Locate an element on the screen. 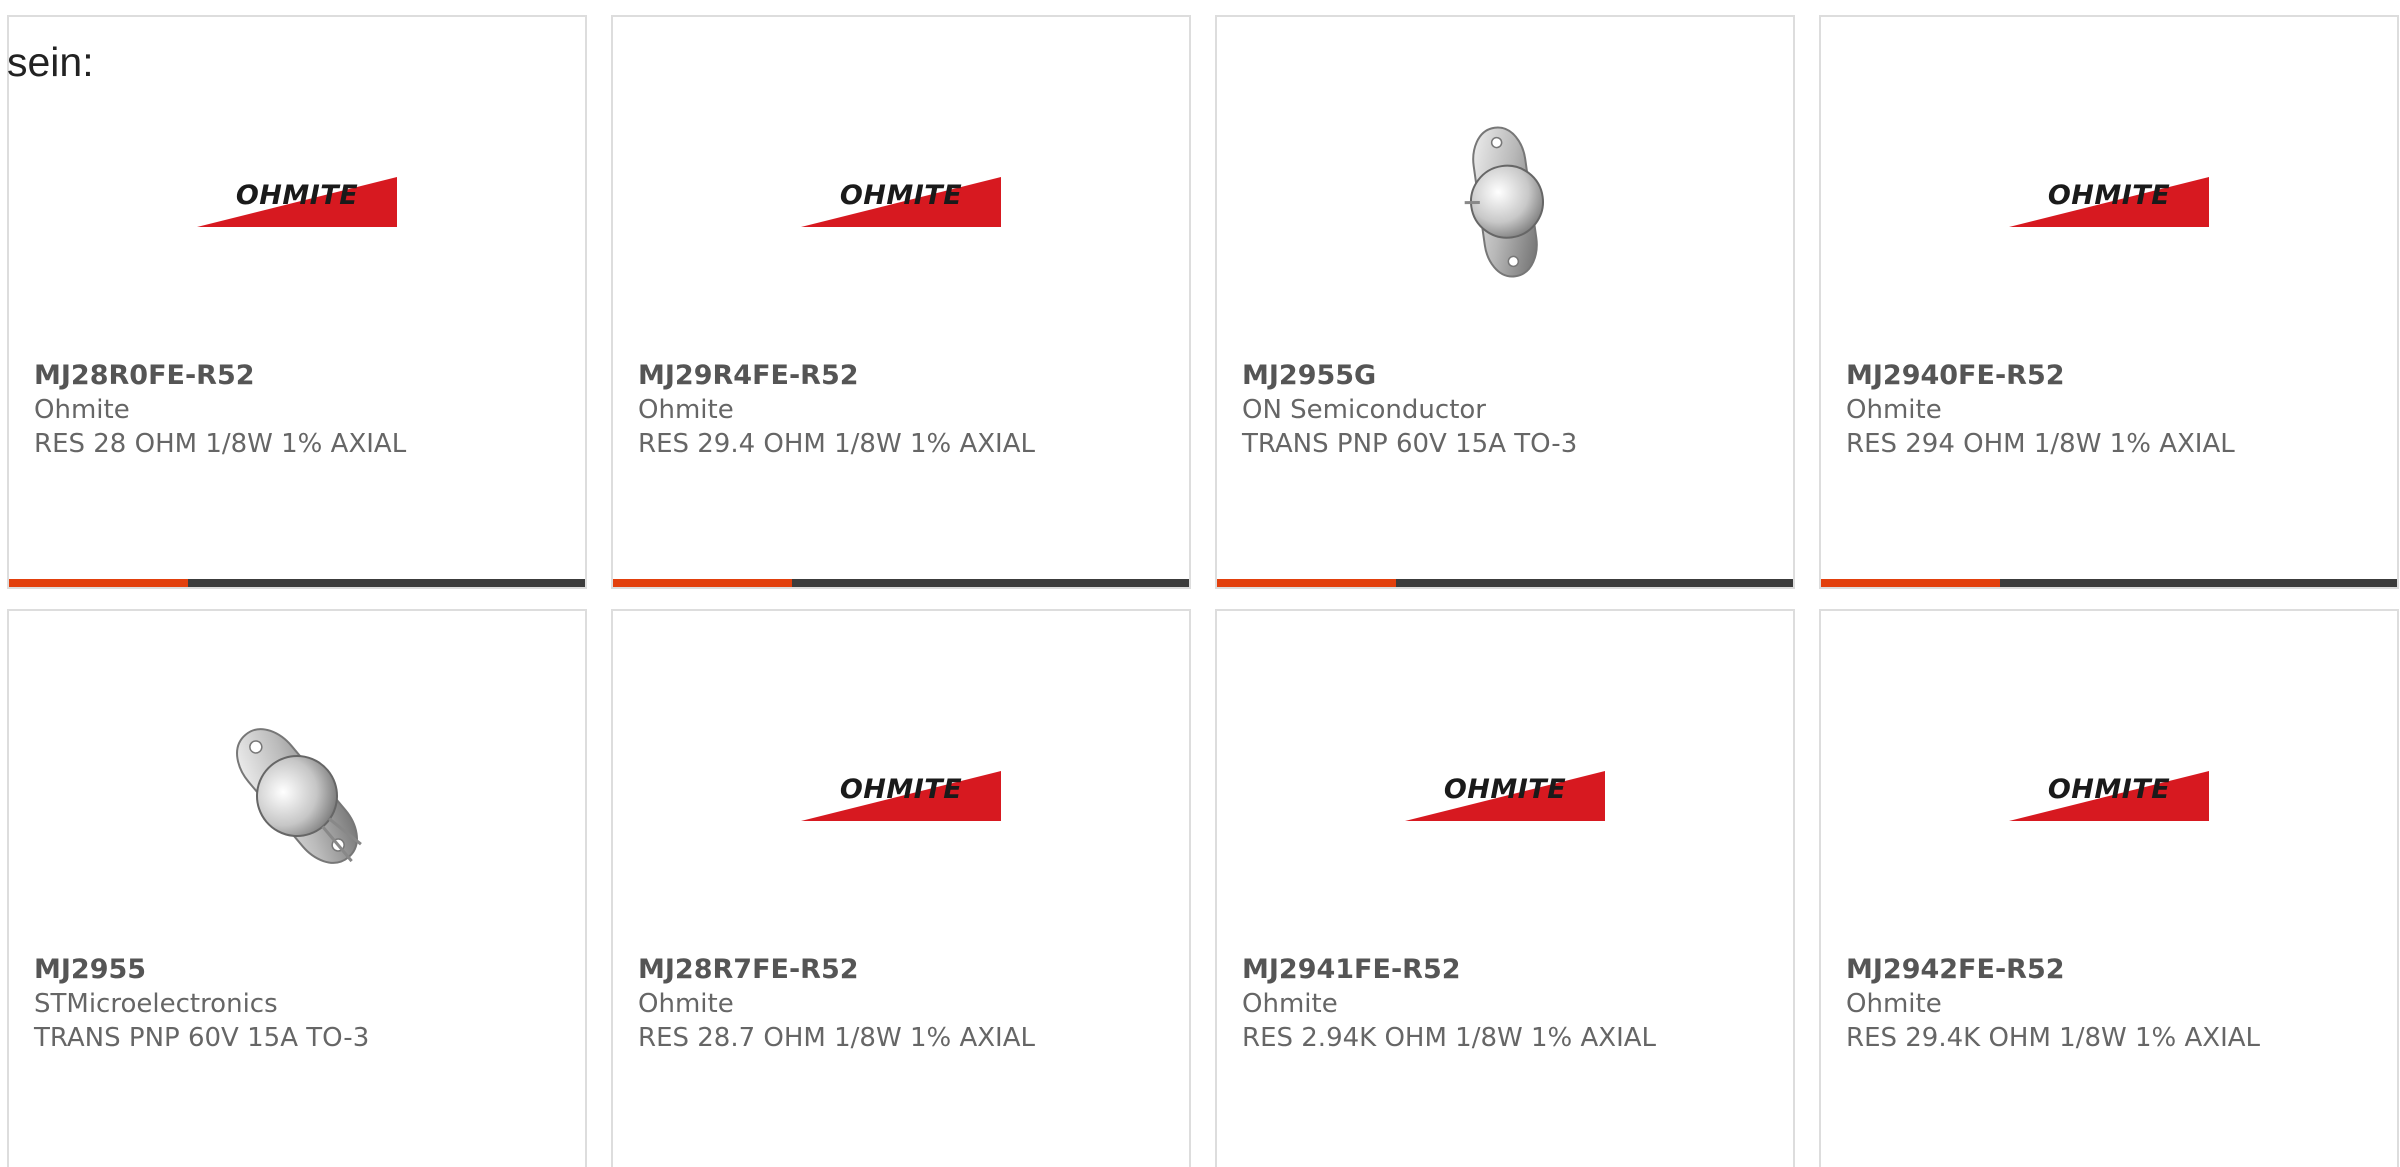 The width and height of the screenshot is (2400, 1167). part-number: MJ2955 is located at coordinates (299, 970).